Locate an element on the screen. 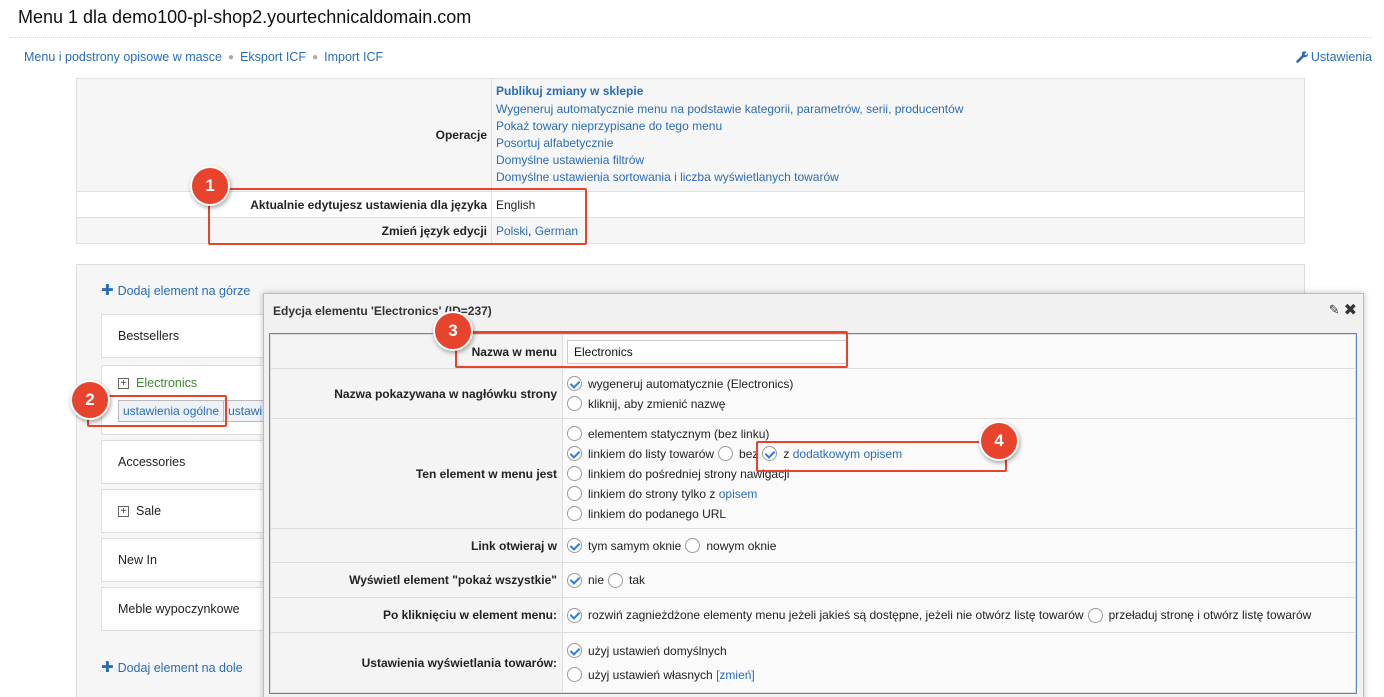 Image resolution: width=1384 pixels, height=697 pixels. add-element-top-button: ✚ Dodaj element na górze is located at coordinates (176, 290).